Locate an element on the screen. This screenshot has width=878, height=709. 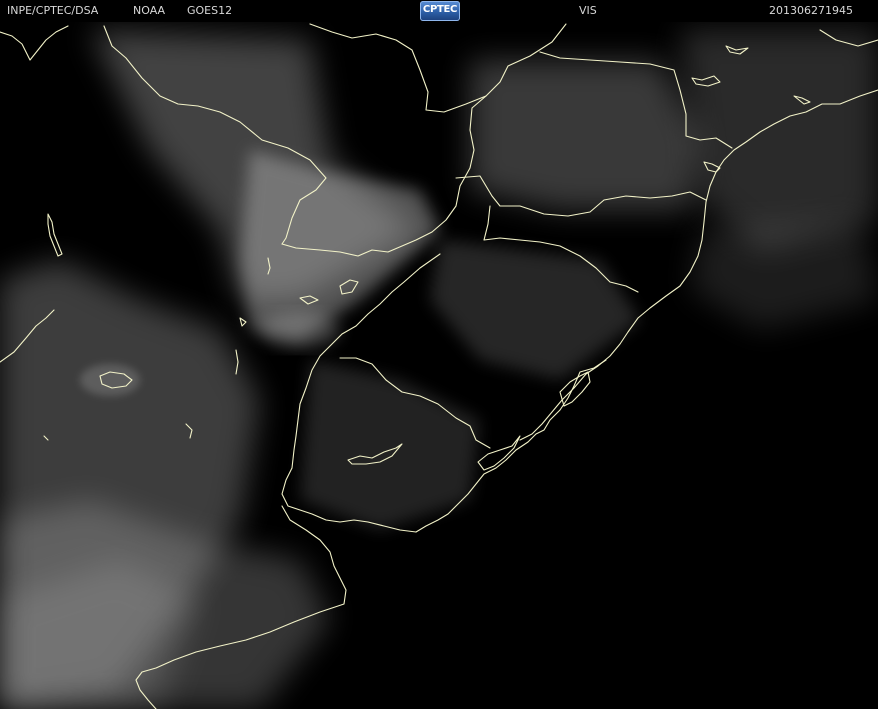
cptec-logo: CPTEC is located at coordinates (440, 11).